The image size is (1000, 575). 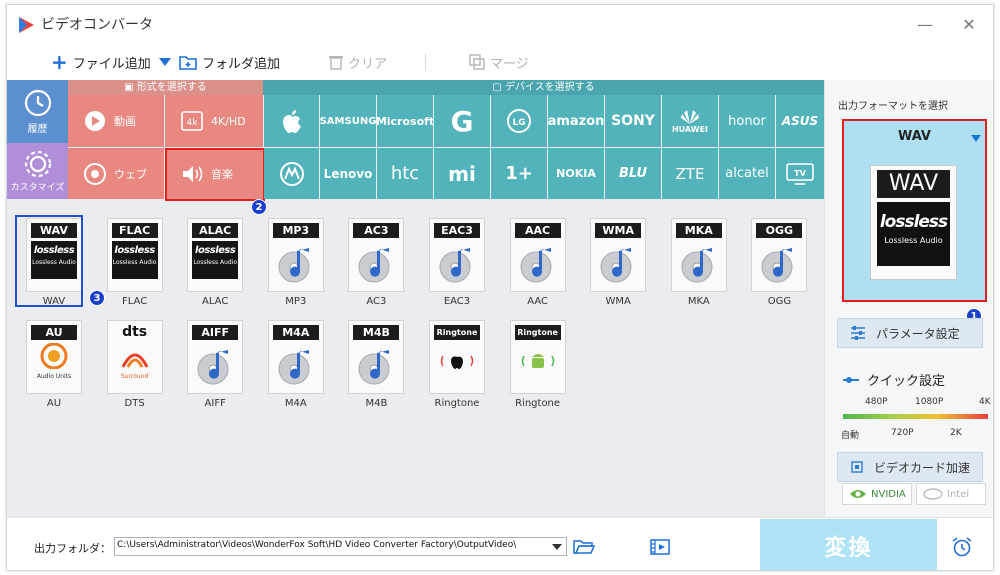 What do you see at coordinates (457, 262) in the screenshot?
I see `format-tile-eac3: EAC3 EAC3` at bounding box center [457, 262].